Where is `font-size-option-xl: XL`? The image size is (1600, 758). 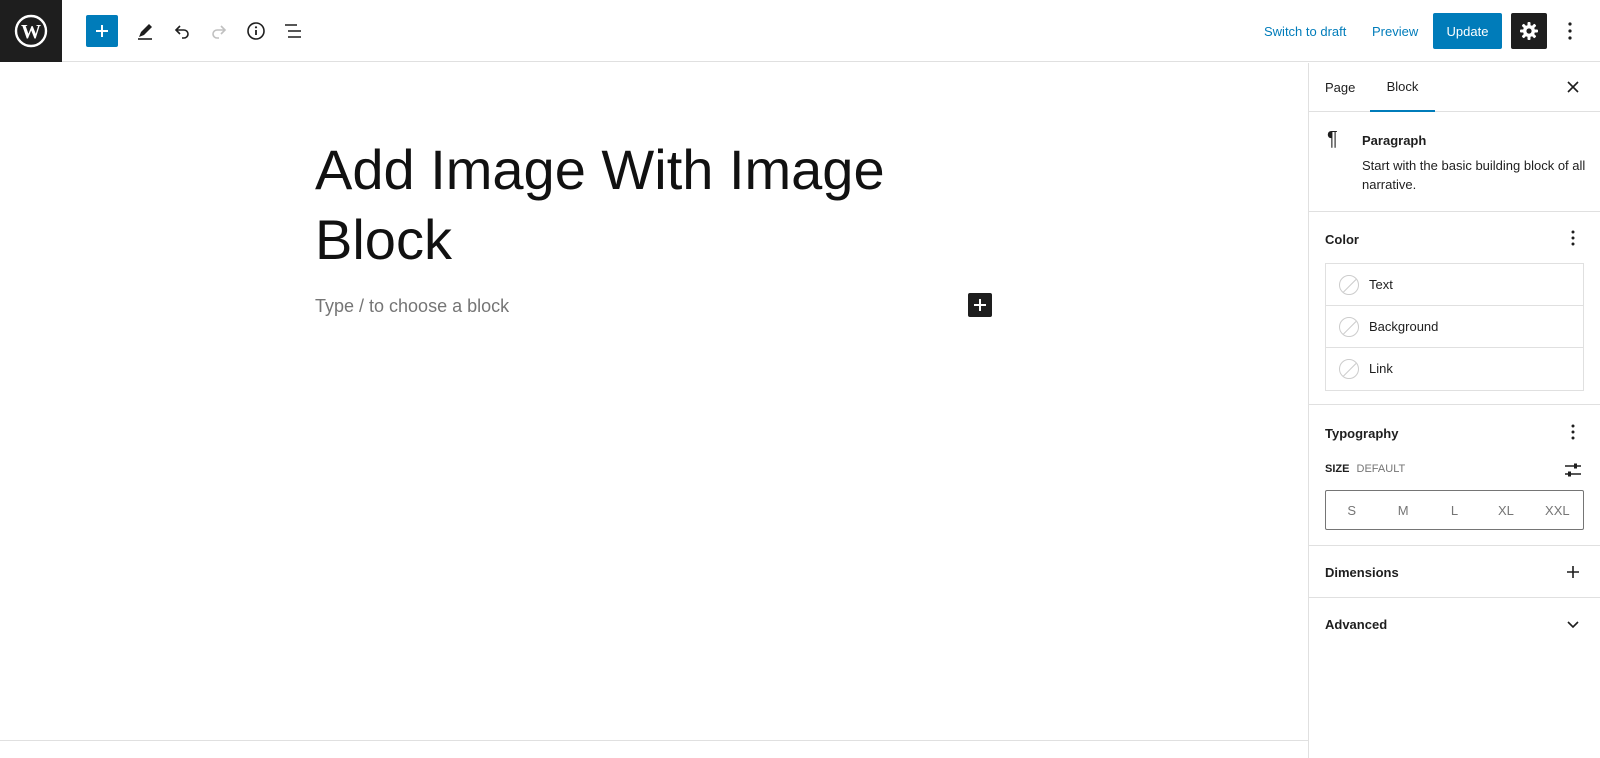 font-size-option-xl: XL is located at coordinates (1505, 510).